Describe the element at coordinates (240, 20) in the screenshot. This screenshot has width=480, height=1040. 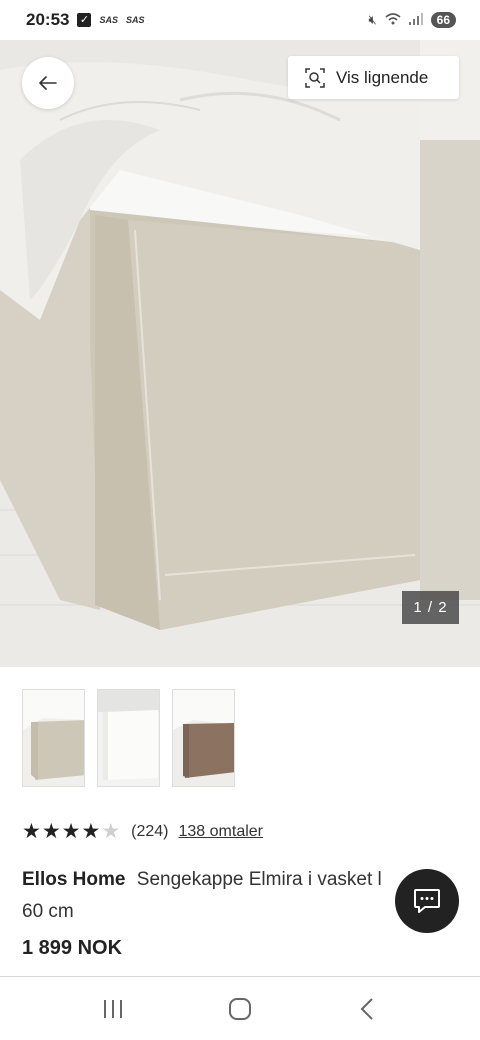
I see `status-bar: 20:53 ✓ SAS SAS 🔇︎ 66` at that location.